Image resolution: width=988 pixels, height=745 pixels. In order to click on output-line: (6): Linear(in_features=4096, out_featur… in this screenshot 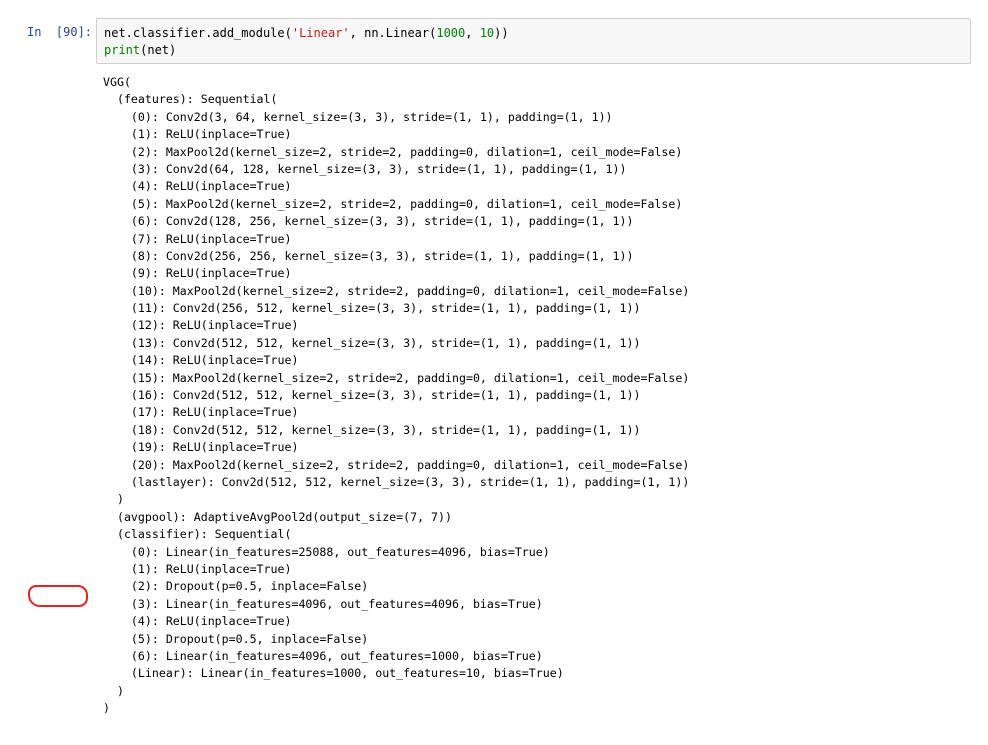, I will do `click(323, 655)`.